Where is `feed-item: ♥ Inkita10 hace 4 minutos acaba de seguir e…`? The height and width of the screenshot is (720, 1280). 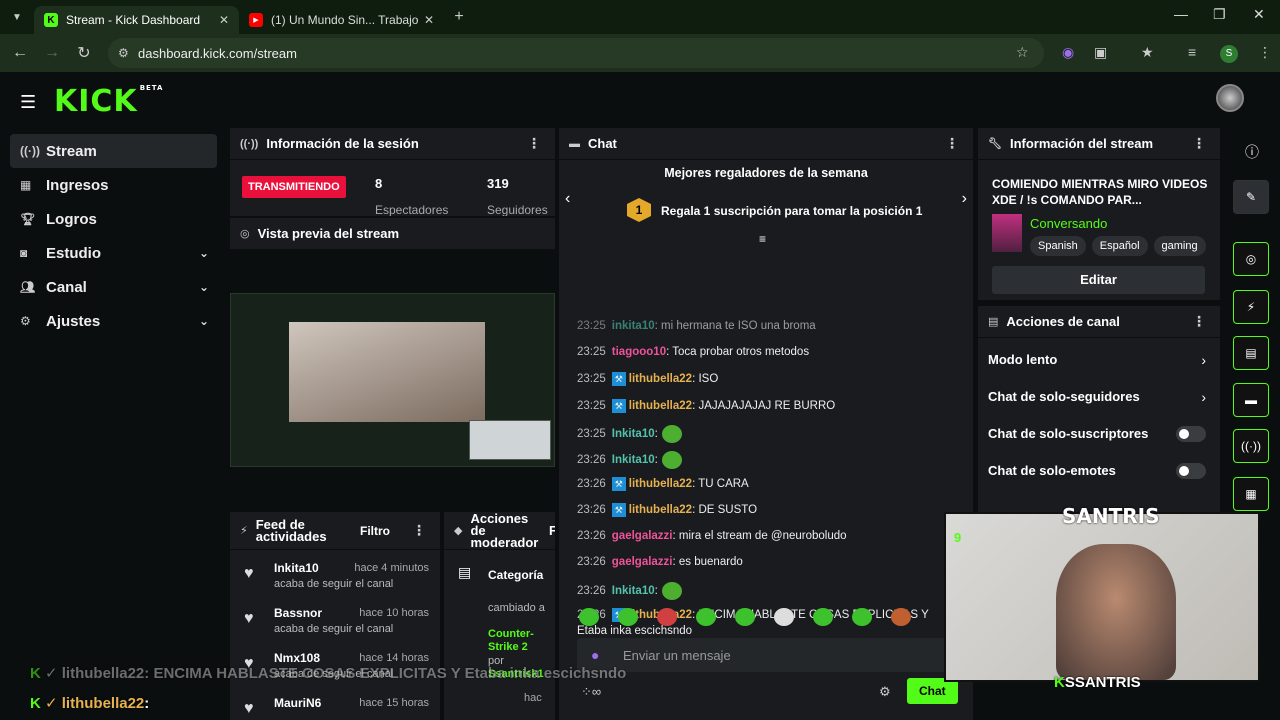 feed-item: ♥ Inkita10 hace 4 minutos acaba de seguir e… is located at coordinates (335, 579).